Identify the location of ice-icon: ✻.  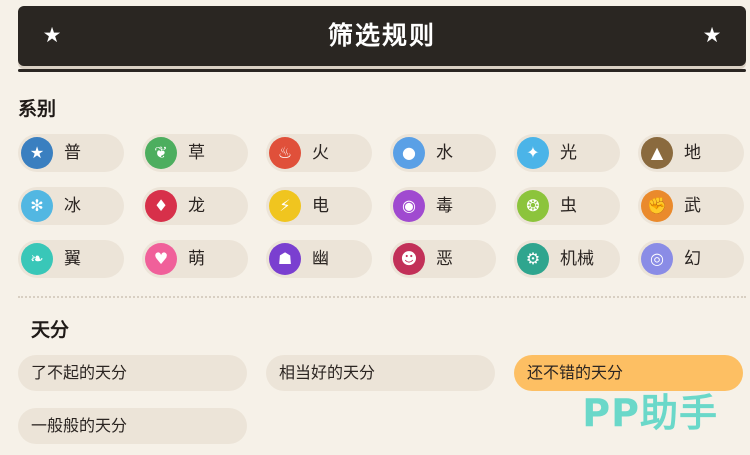
(37, 206).